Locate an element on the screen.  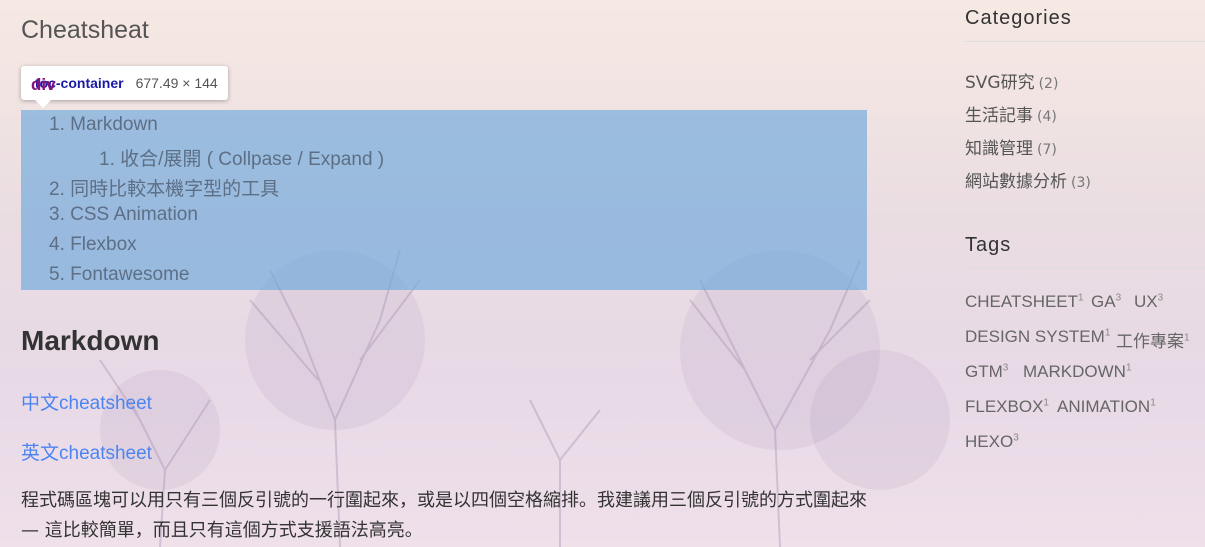
tag-cheatsheet: CHEATSHEET1 is located at coordinates (1024, 302).